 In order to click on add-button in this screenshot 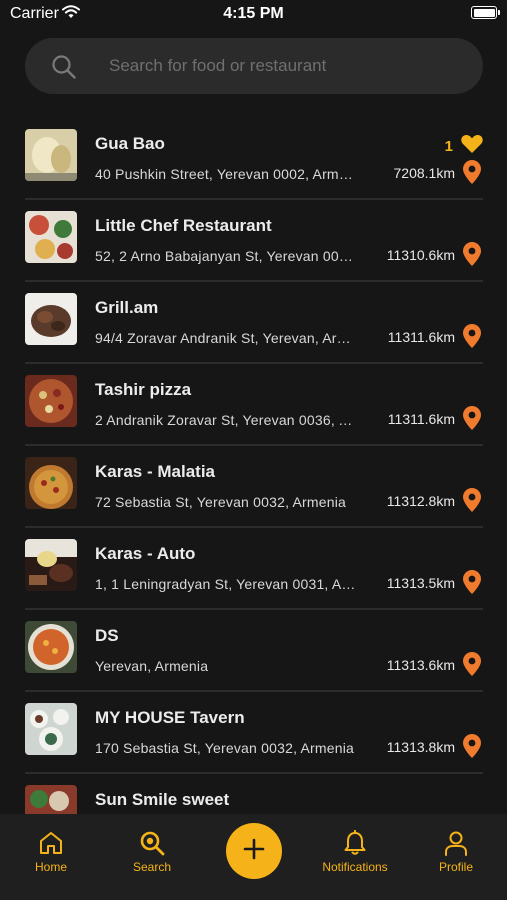, I will do `click(254, 851)`.